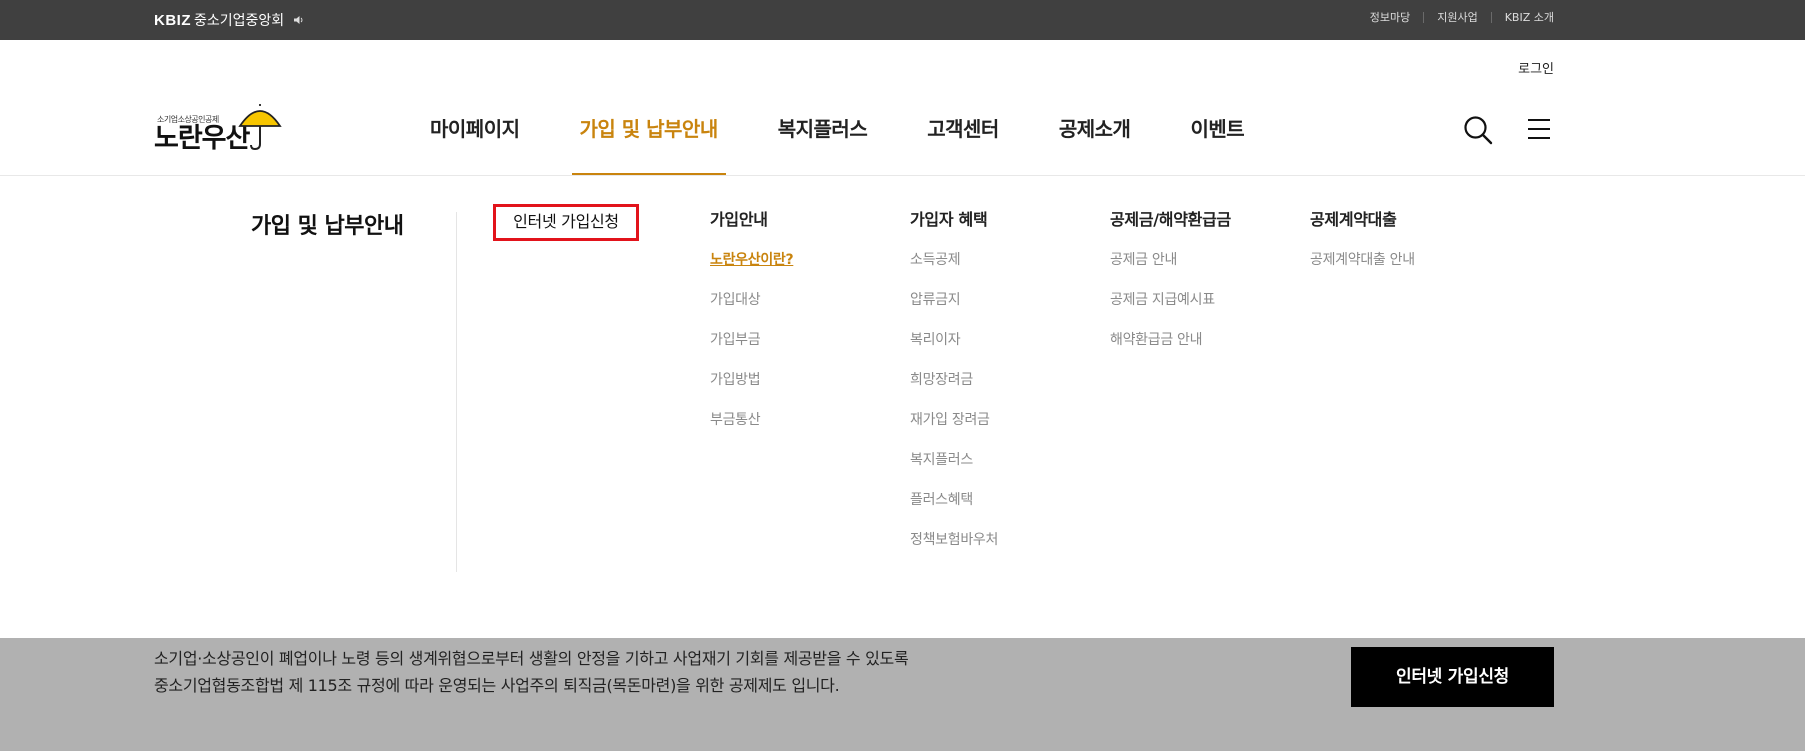 This screenshot has width=1805, height=751. What do you see at coordinates (1523, 17) in the screenshot?
I see `top-link-about-kbiz: KBIZ 소개` at bounding box center [1523, 17].